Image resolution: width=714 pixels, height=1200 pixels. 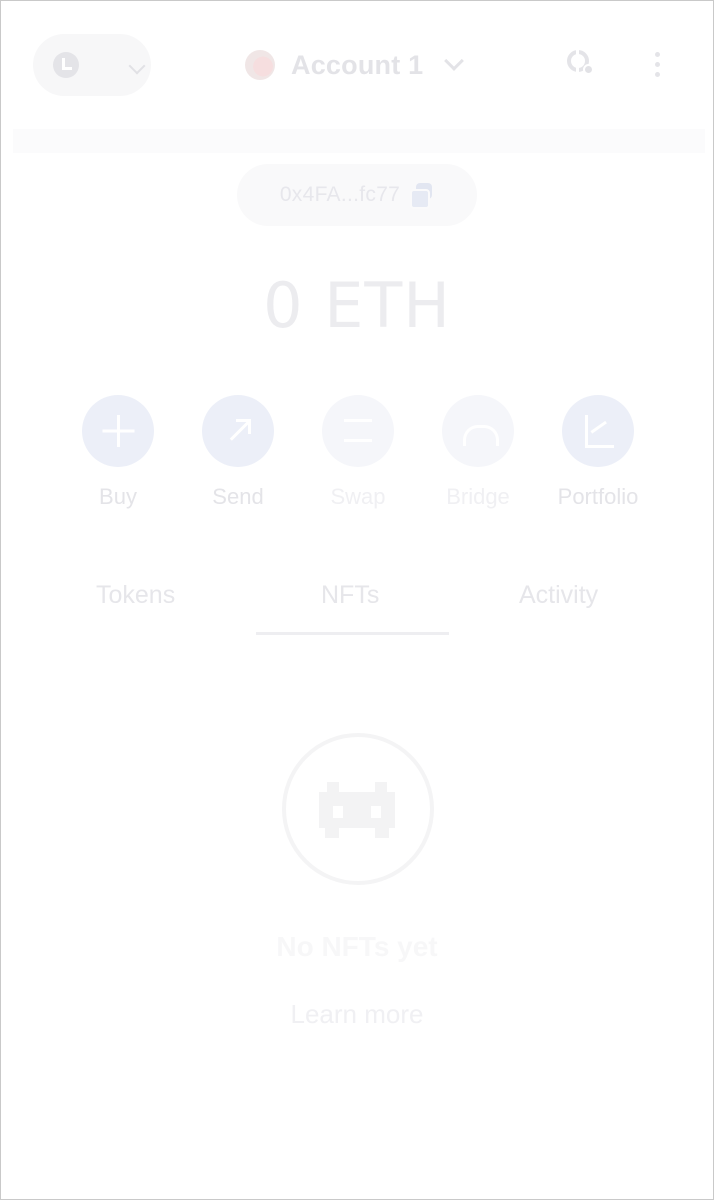 I want to click on asset-tabs: Tokens NFTs Activity, so click(x=357, y=609).